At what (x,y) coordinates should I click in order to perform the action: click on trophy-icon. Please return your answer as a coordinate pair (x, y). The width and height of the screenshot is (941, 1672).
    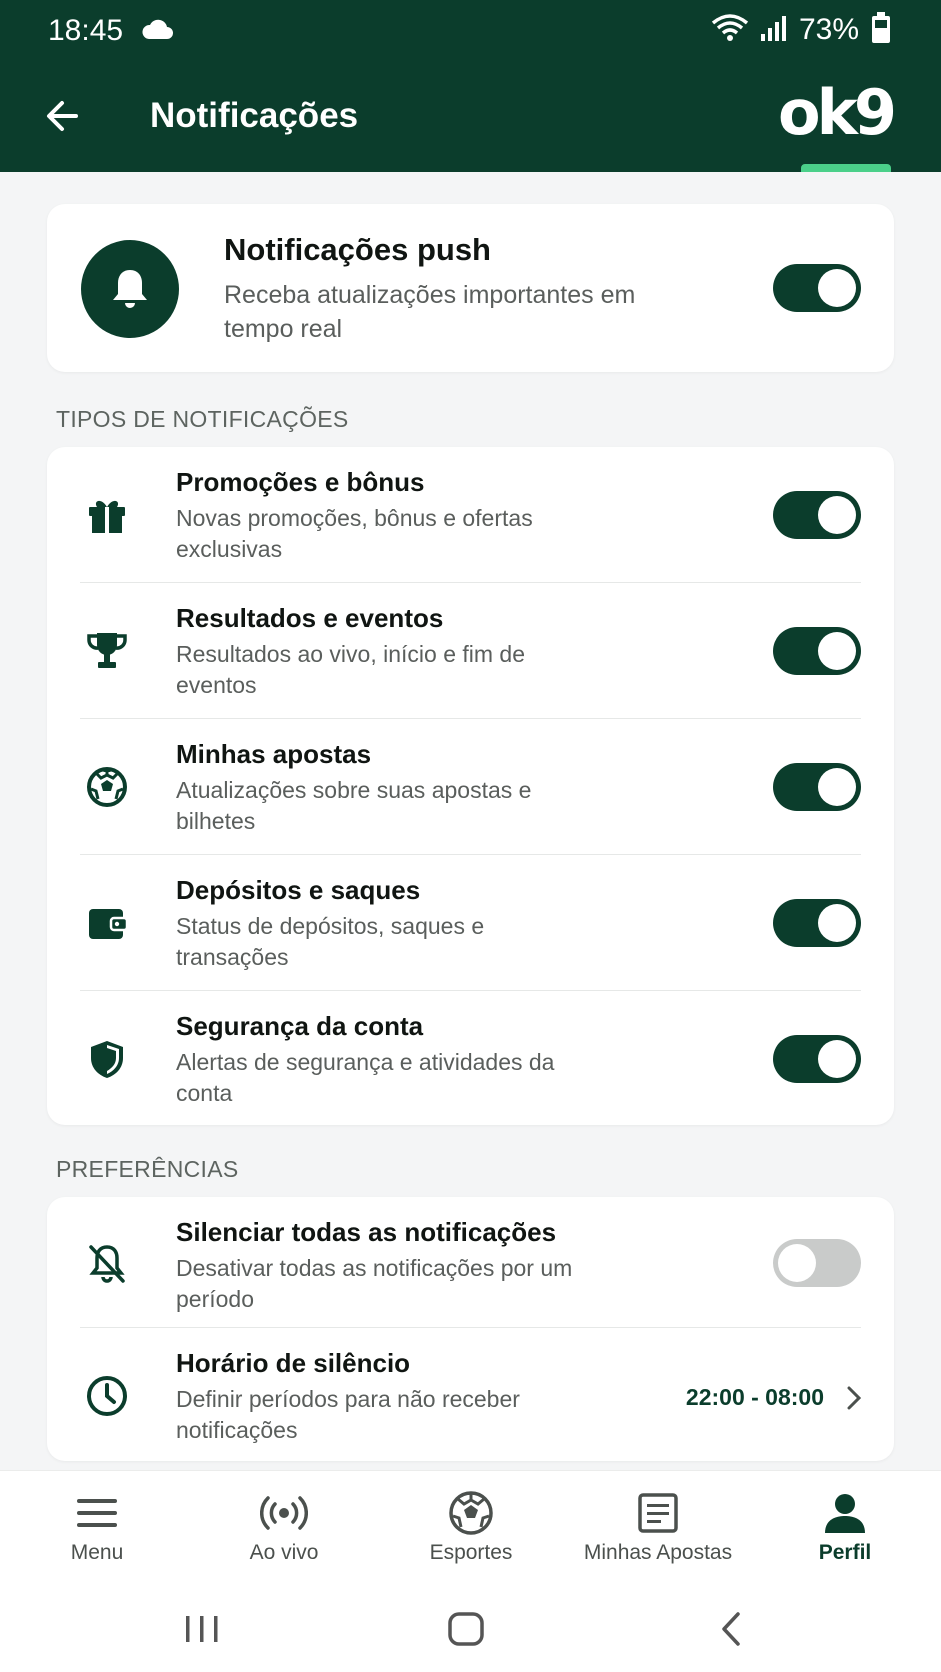
    Looking at the image, I should click on (107, 651).